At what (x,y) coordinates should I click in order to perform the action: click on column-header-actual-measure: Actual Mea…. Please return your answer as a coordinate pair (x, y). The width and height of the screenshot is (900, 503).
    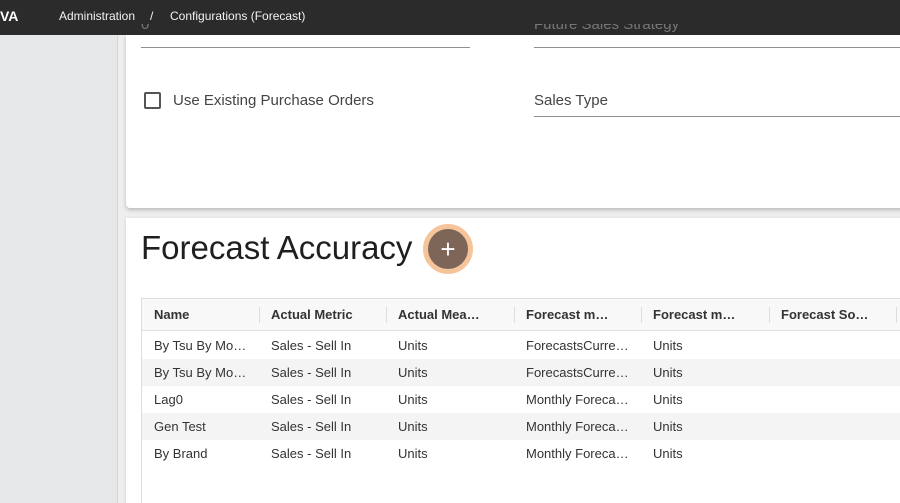
    Looking at the image, I should click on (453, 315).